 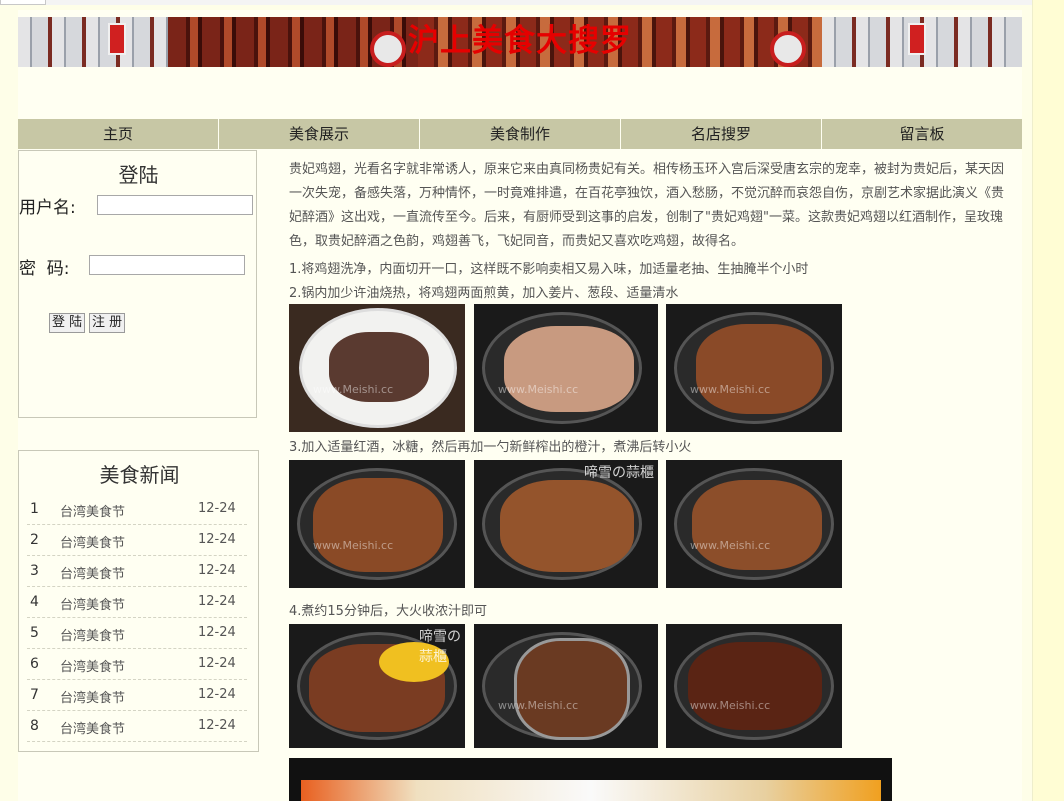 What do you see at coordinates (319, 134) in the screenshot?
I see `nav-item-food-showcase: 美食展示` at bounding box center [319, 134].